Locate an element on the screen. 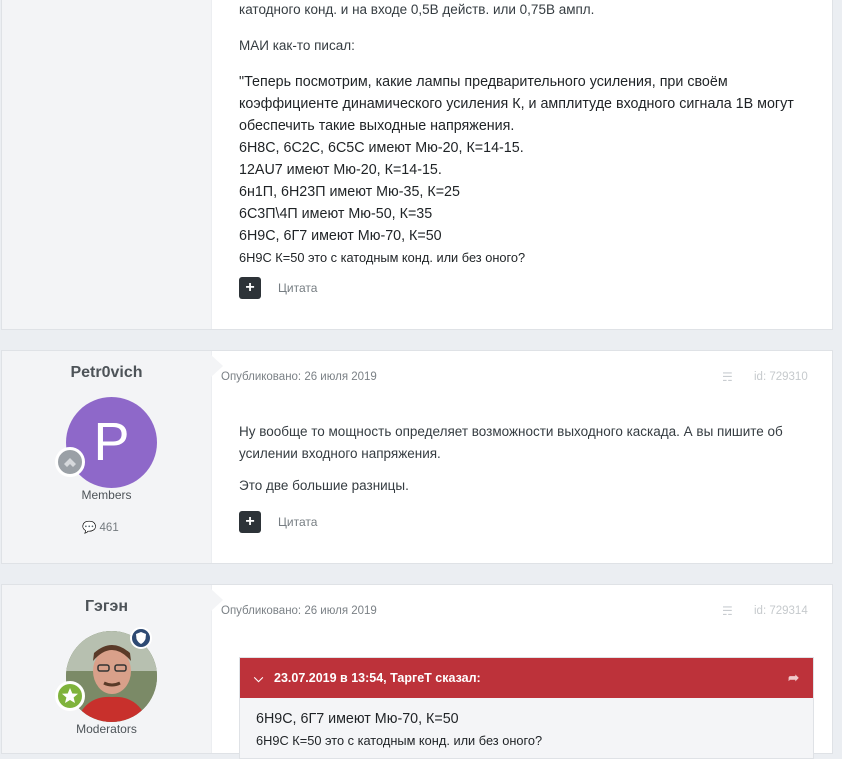  quote-line: 6С3П\4П имеют Мю-50, К=35 is located at coordinates (336, 214).